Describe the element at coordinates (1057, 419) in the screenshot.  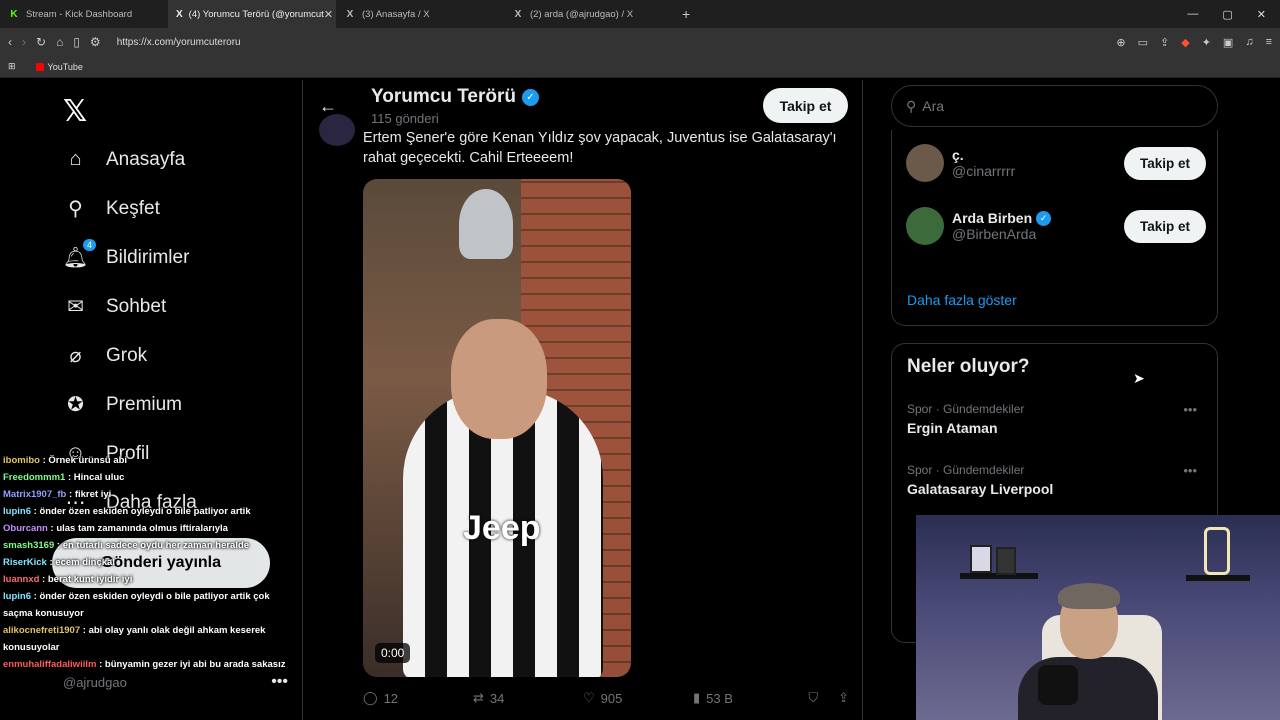
I see `trend-item: Spor · Gündemdekiler Ergin Ataman •••` at that location.